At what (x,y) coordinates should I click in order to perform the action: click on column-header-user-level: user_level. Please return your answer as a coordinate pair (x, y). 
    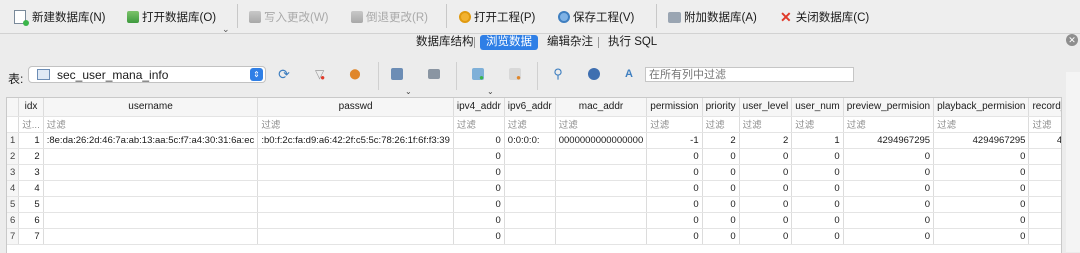
    Looking at the image, I should click on (766, 107).